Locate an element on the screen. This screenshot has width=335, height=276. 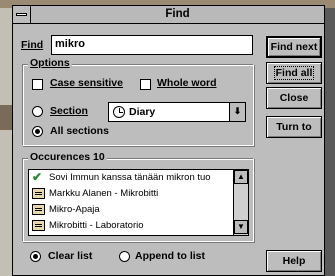
clear-list-label: Clear list is located at coordinates (70, 256).